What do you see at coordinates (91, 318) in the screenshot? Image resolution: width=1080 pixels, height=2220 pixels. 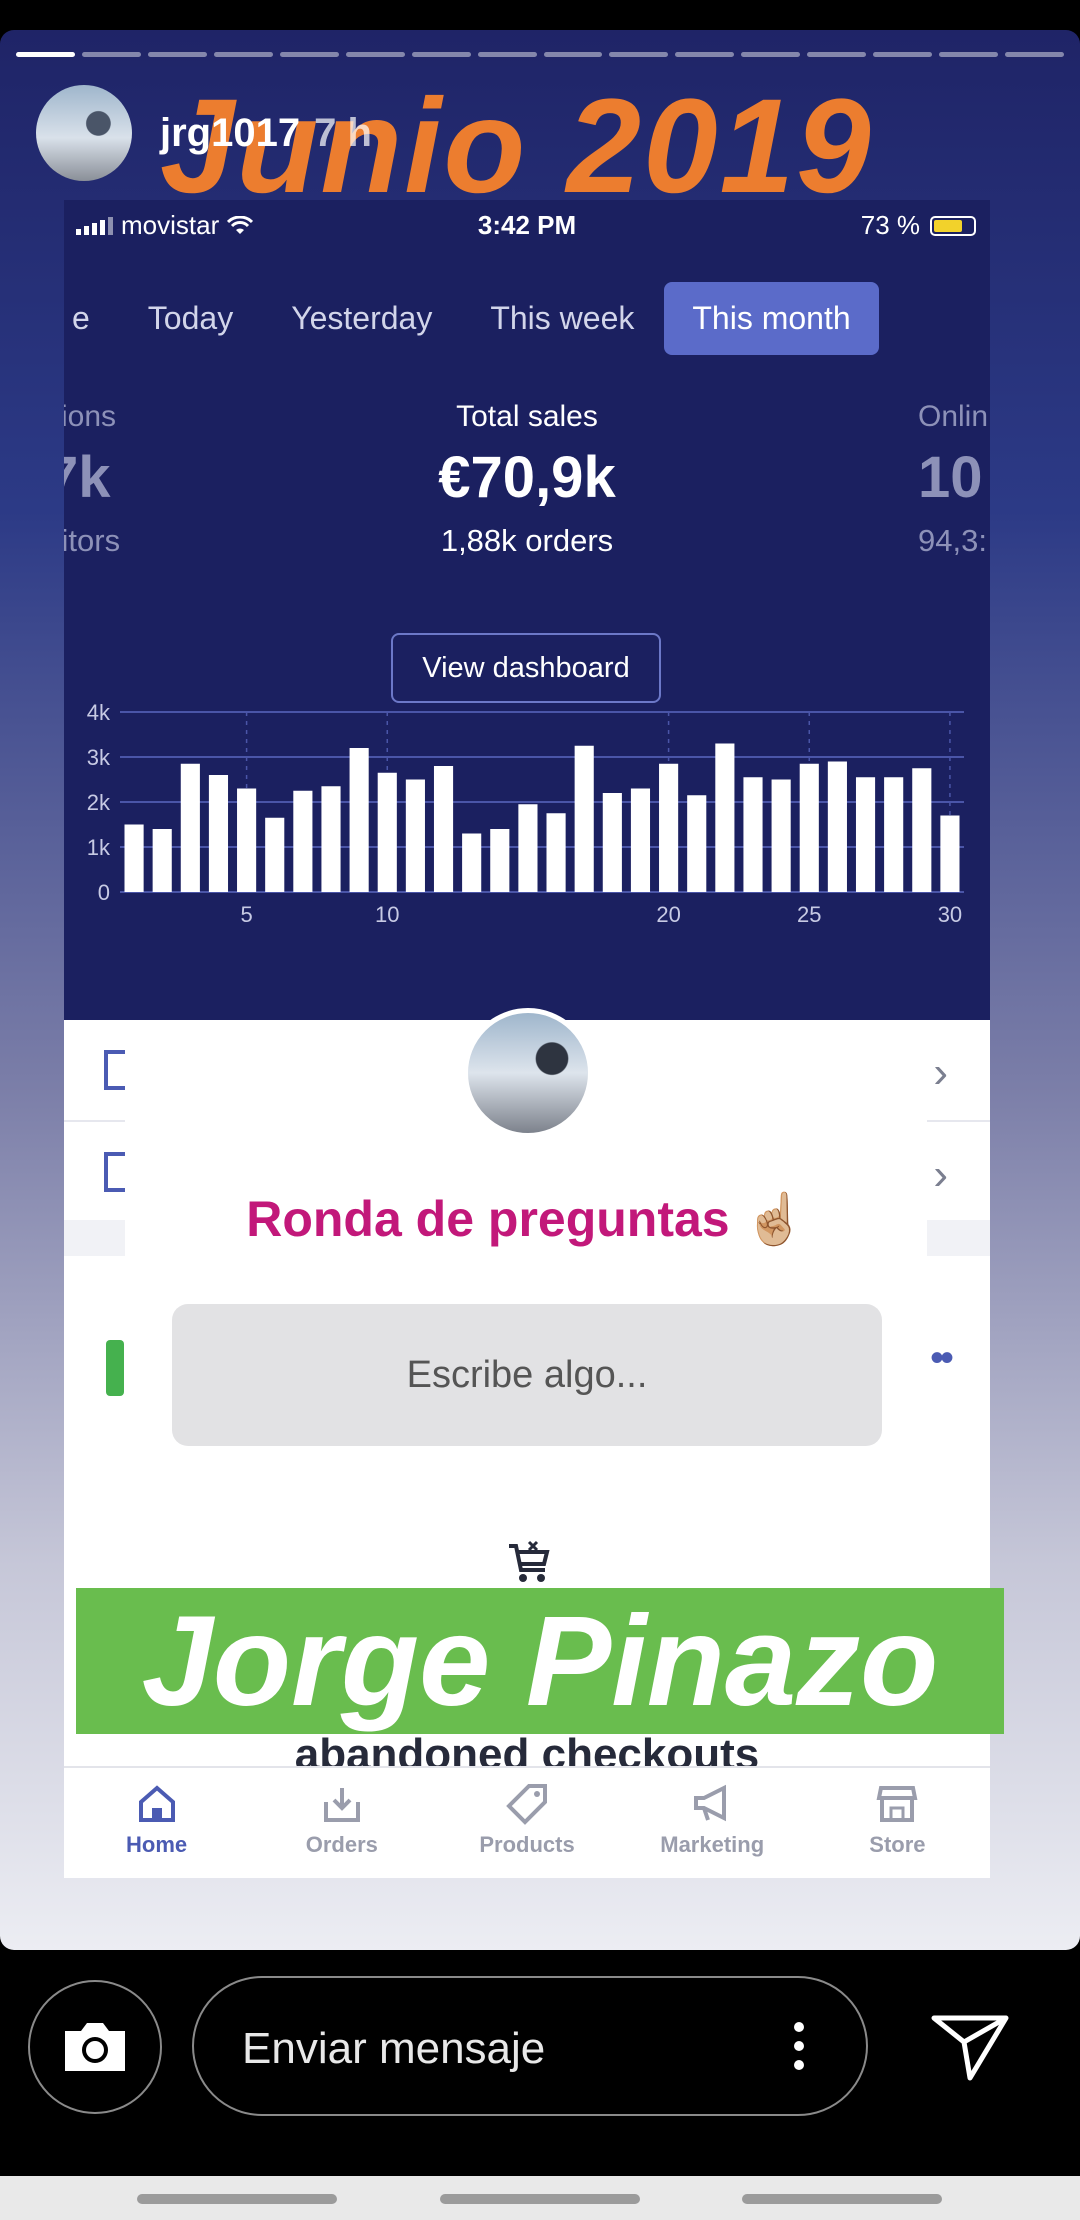 I see `tab-partial: e` at bounding box center [91, 318].